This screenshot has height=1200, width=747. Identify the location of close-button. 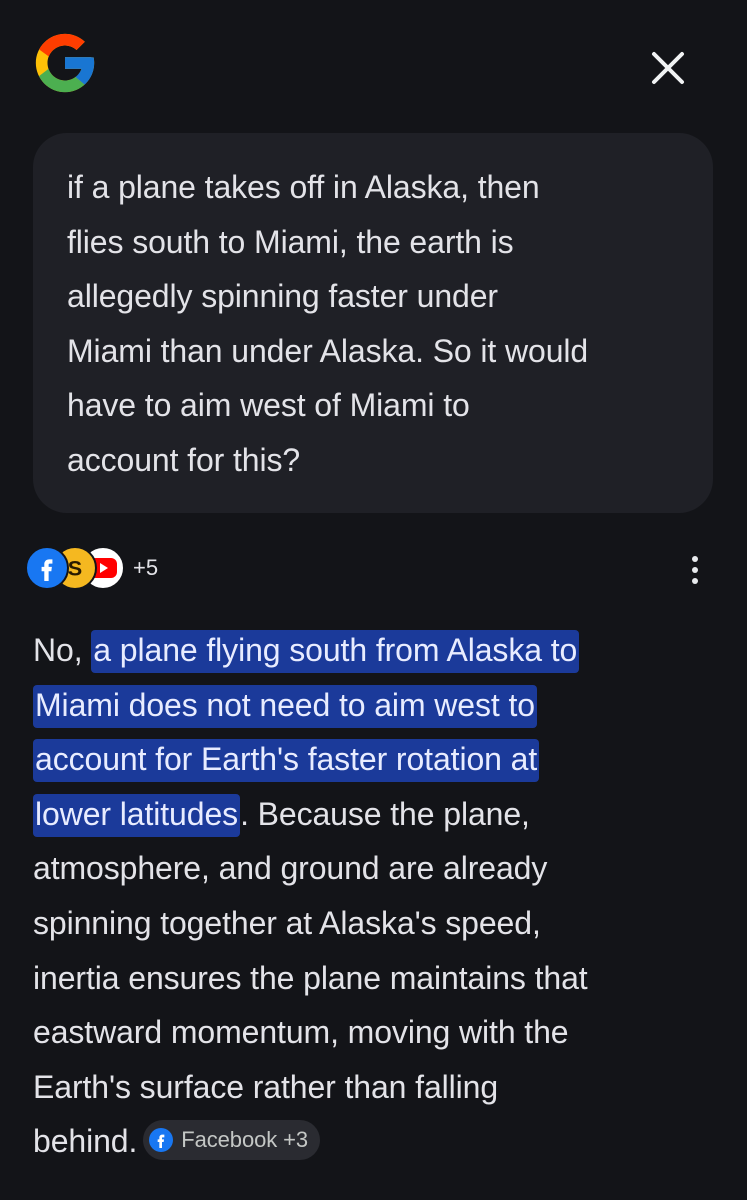
(668, 68).